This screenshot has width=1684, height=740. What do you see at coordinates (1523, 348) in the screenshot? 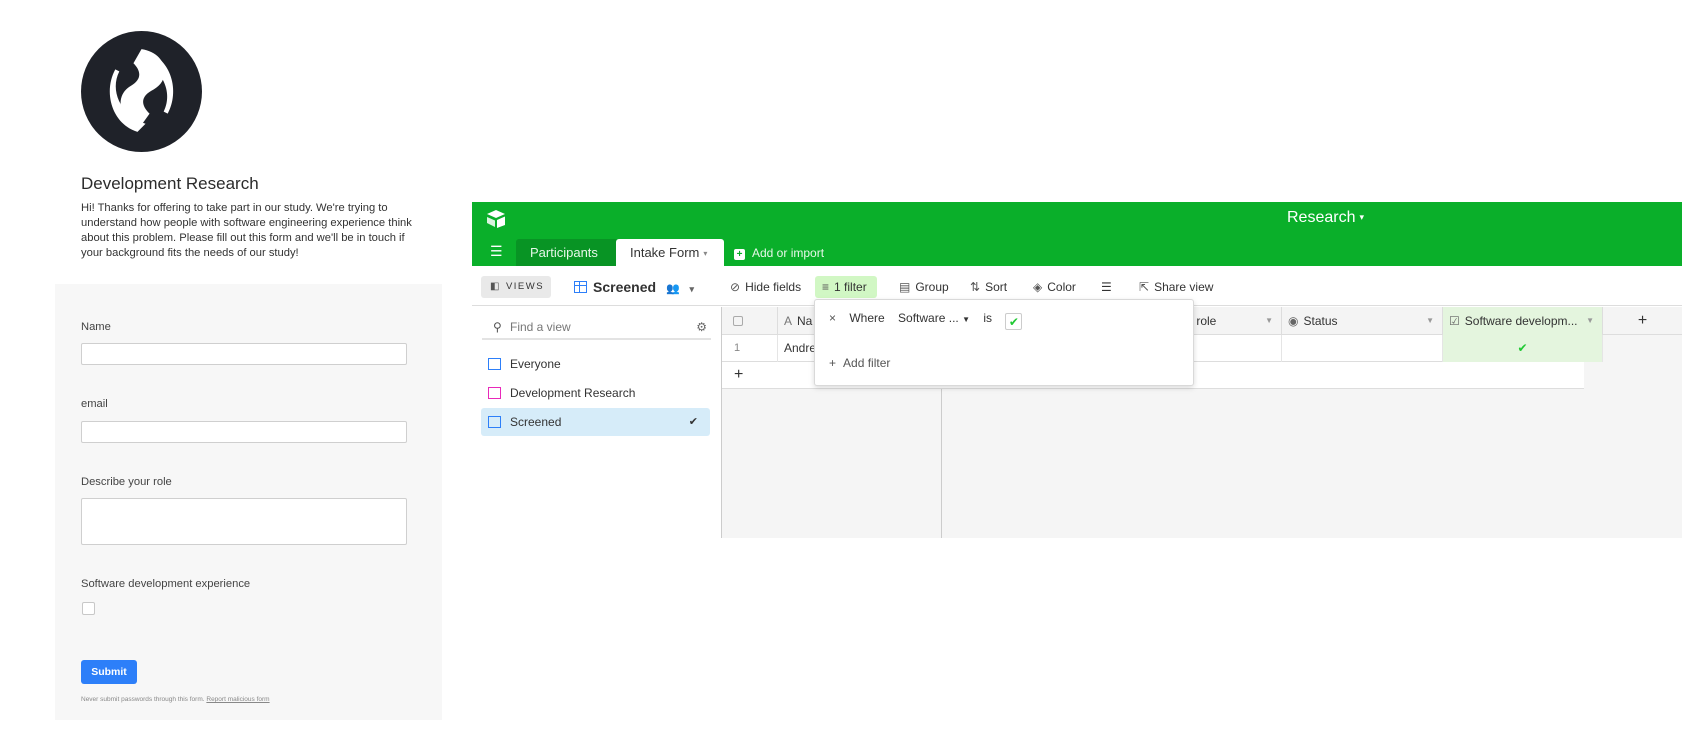
I see `cell-experience: ✔` at bounding box center [1523, 348].